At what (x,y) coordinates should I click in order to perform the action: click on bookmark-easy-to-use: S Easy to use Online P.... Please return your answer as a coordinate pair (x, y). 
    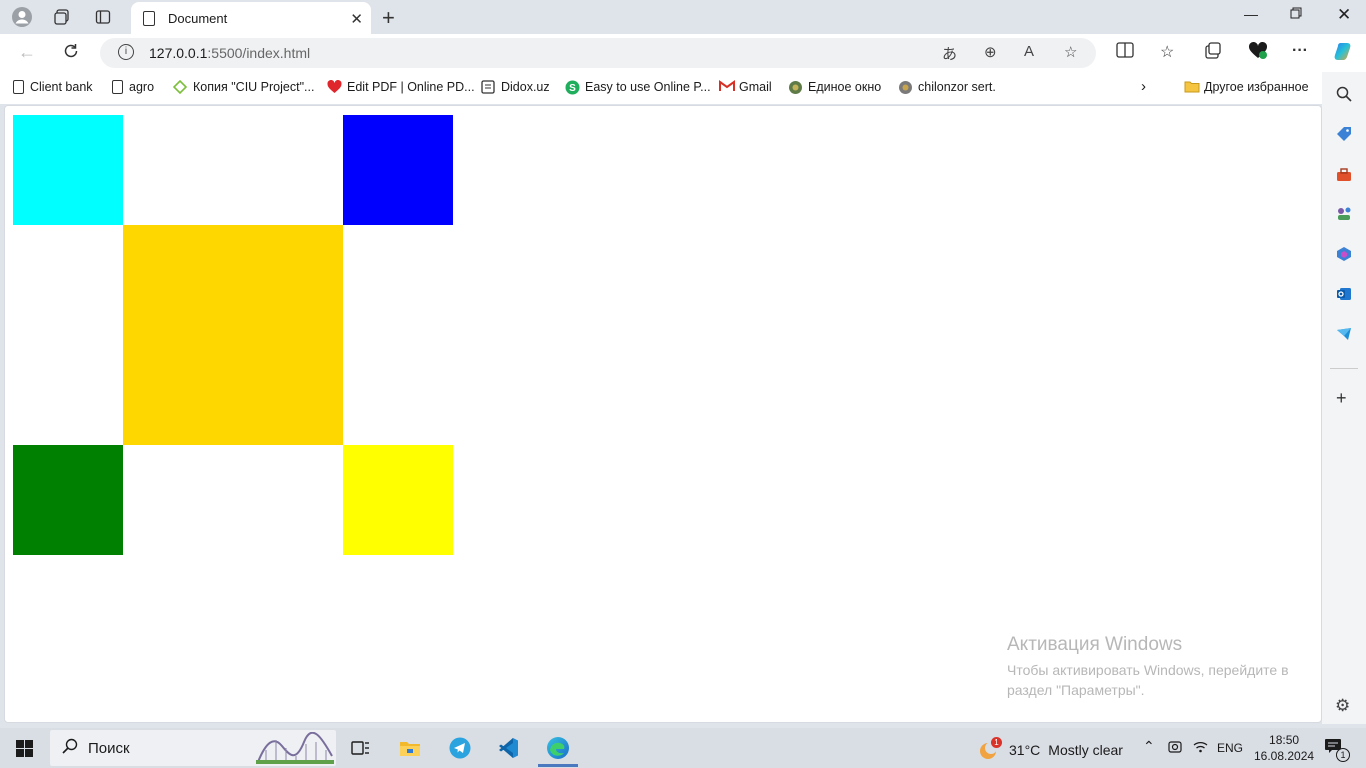
    Looking at the image, I should click on (638, 87).